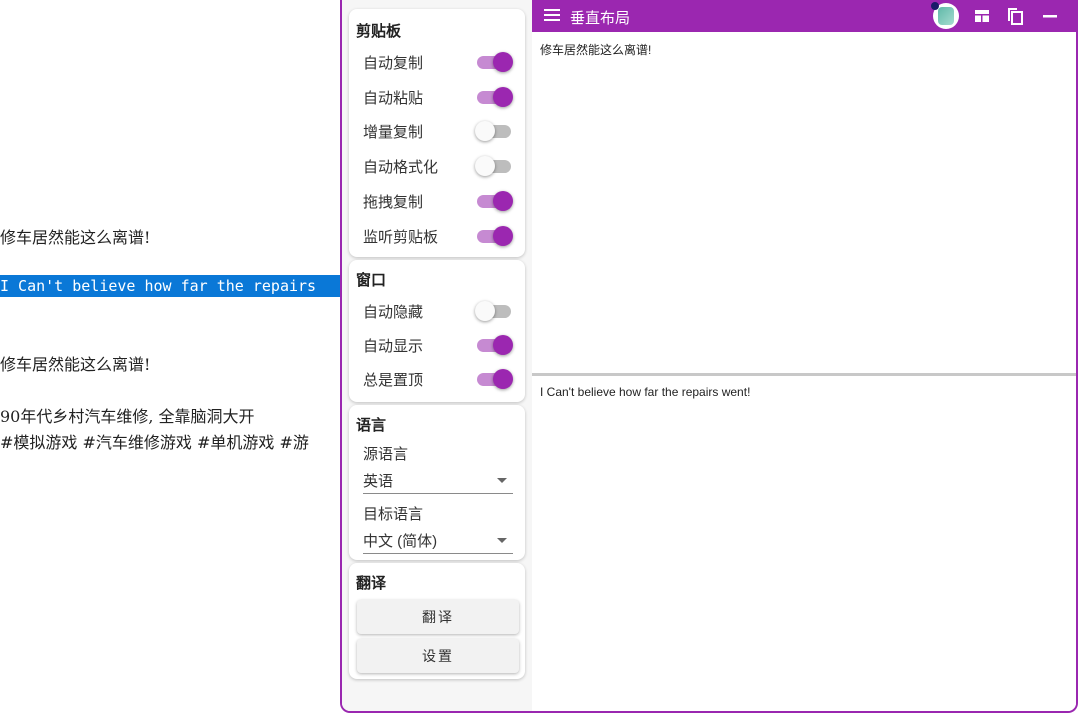  What do you see at coordinates (401, 237) in the screenshot?
I see `toggle-label: 监听剪贴板` at bounding box center [401, 237].